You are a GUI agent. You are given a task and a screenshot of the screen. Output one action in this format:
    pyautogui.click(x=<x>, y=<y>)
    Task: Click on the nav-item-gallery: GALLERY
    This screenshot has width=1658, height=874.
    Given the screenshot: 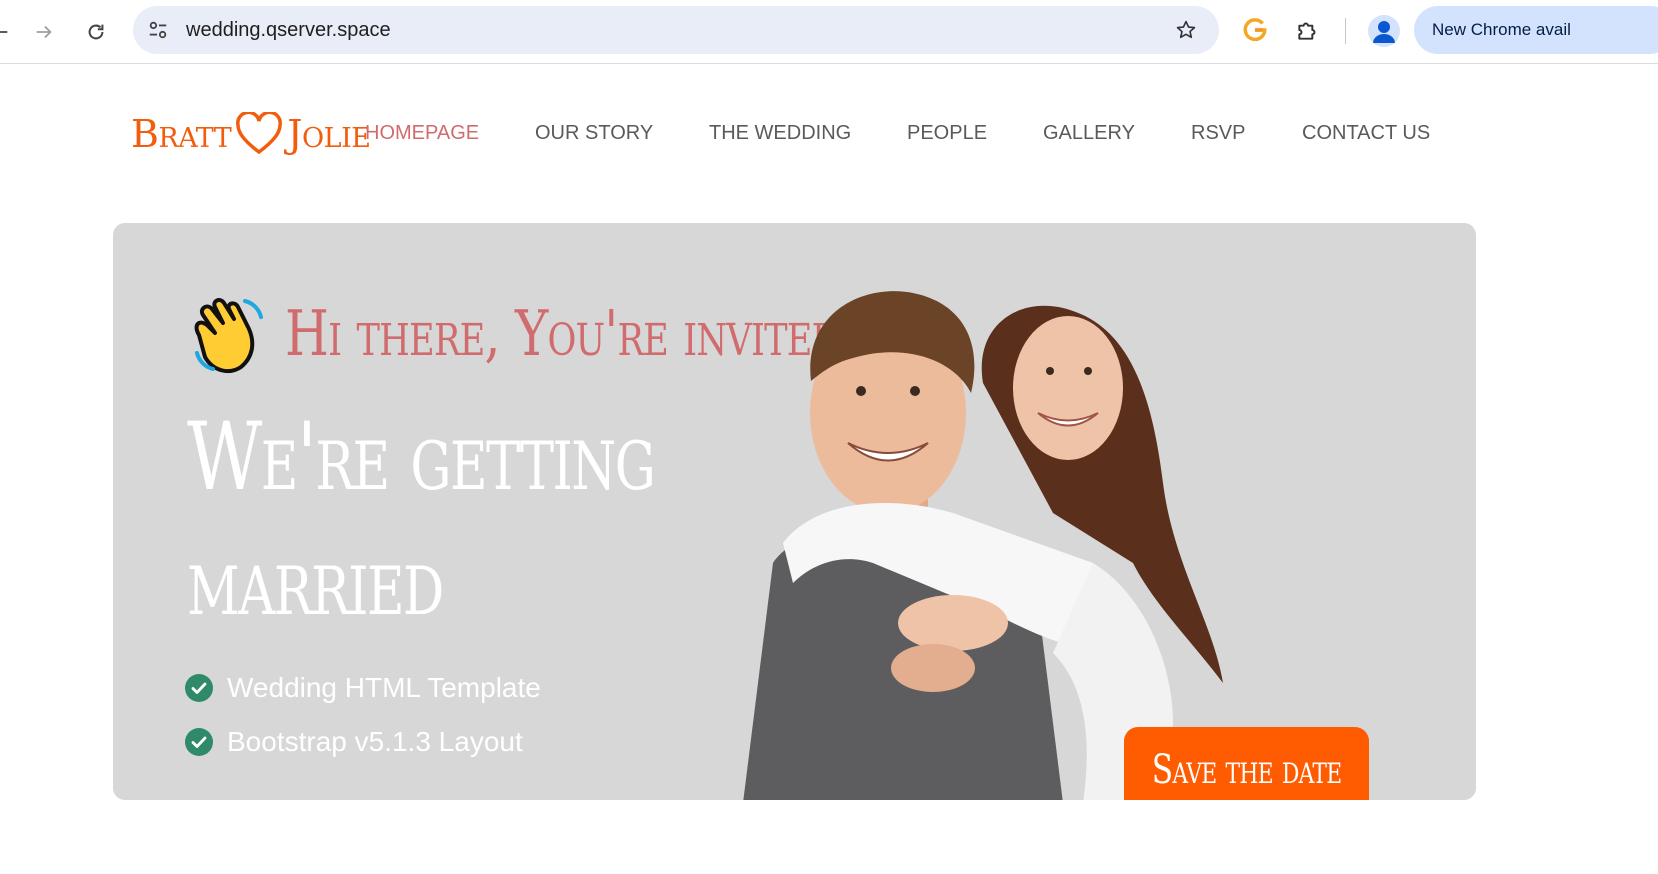 What is the action you would take?
    pyautogui.click(x=1089, y=133)
    